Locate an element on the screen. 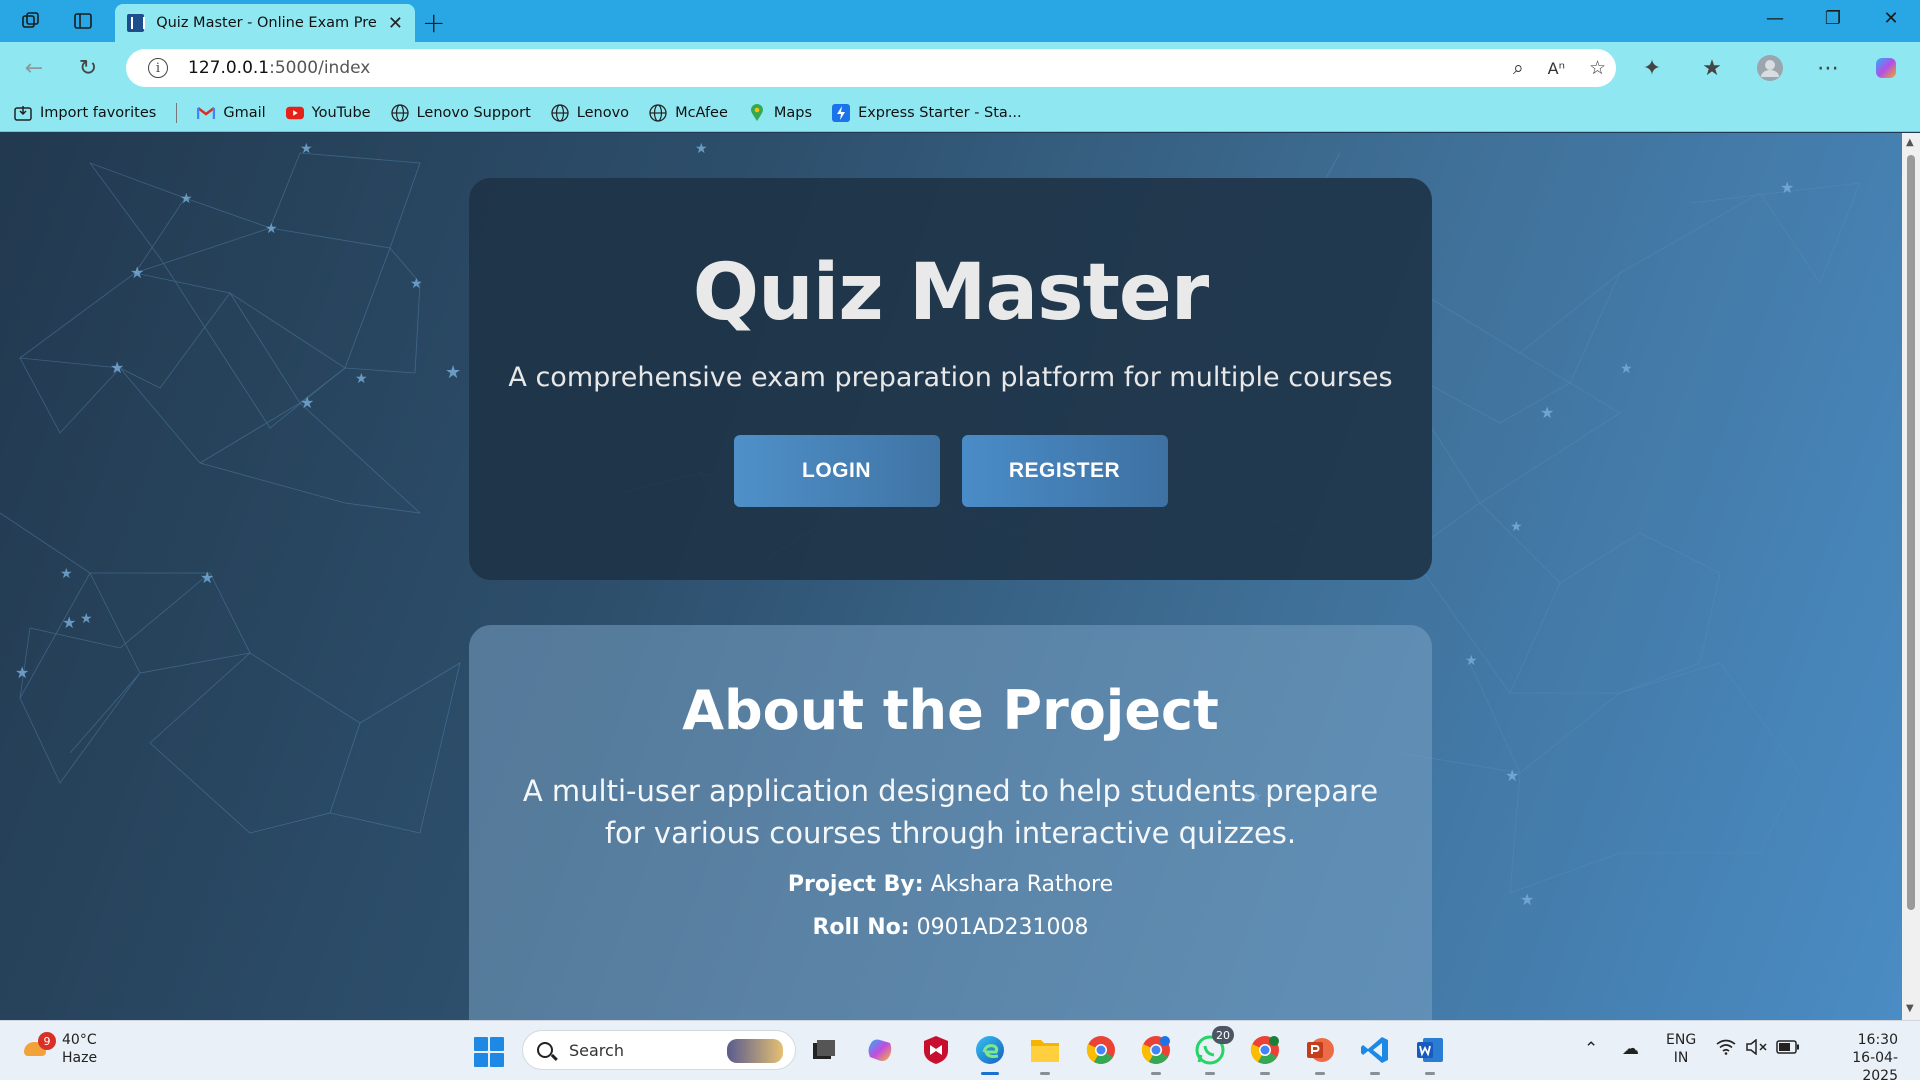 The width and height of the screenshot is (1920, 1080). roll-label: Roll No: is located at coordinates (861, 927).